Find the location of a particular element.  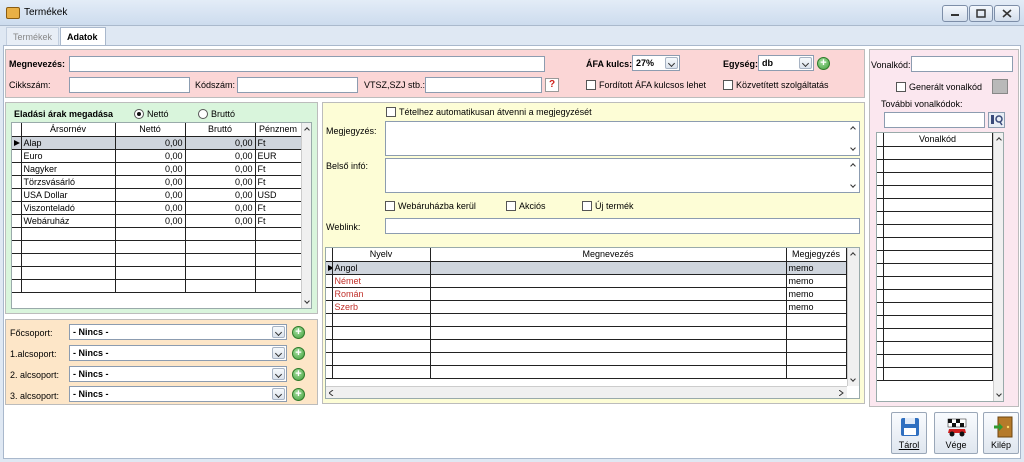

add-unit-button: + is located at coordinates (823, 63).